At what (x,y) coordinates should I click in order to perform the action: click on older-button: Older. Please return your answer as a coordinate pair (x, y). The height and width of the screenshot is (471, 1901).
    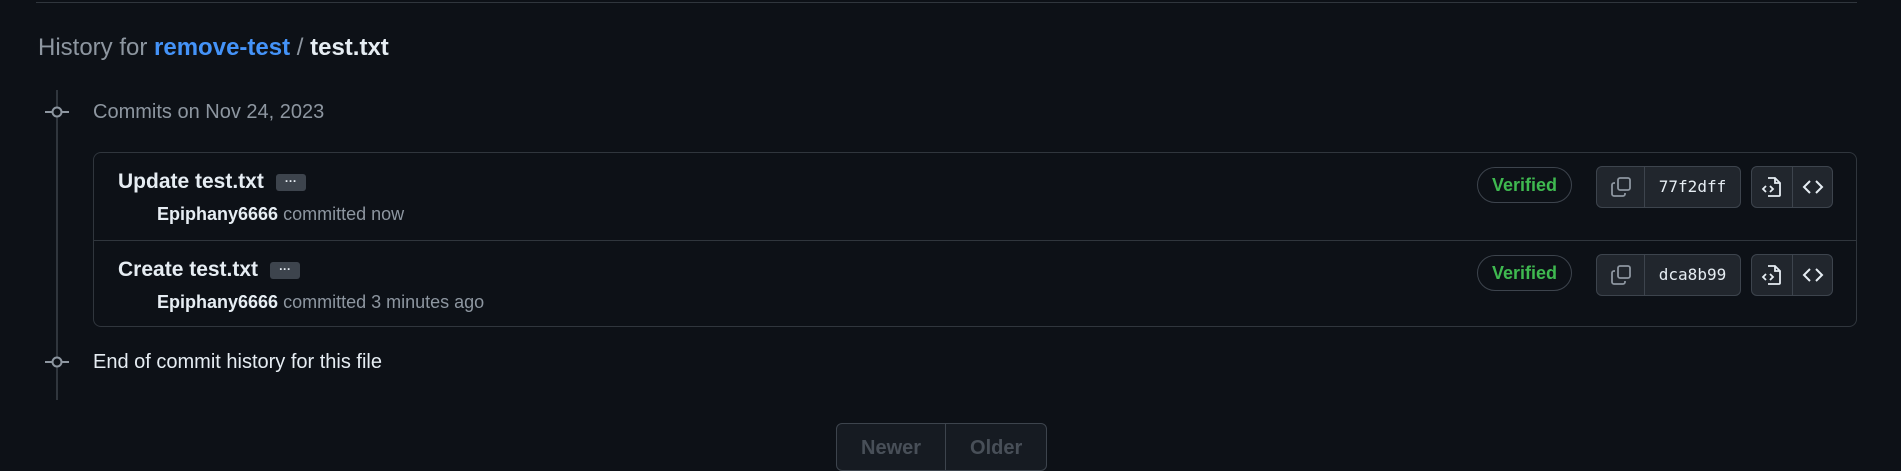
    Looking at the image, I should click on (995, 447).